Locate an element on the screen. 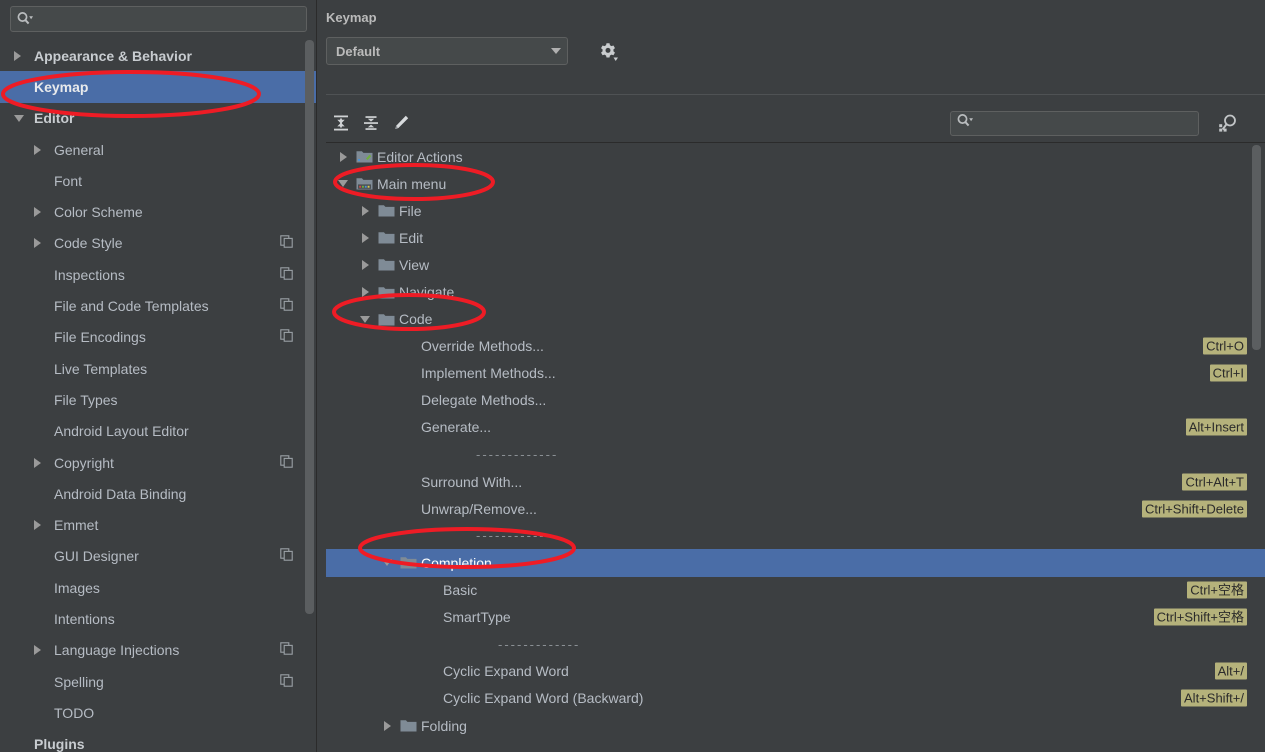 The image size is (1265, 752). expand-all-button is located at coordinates (341, 123).